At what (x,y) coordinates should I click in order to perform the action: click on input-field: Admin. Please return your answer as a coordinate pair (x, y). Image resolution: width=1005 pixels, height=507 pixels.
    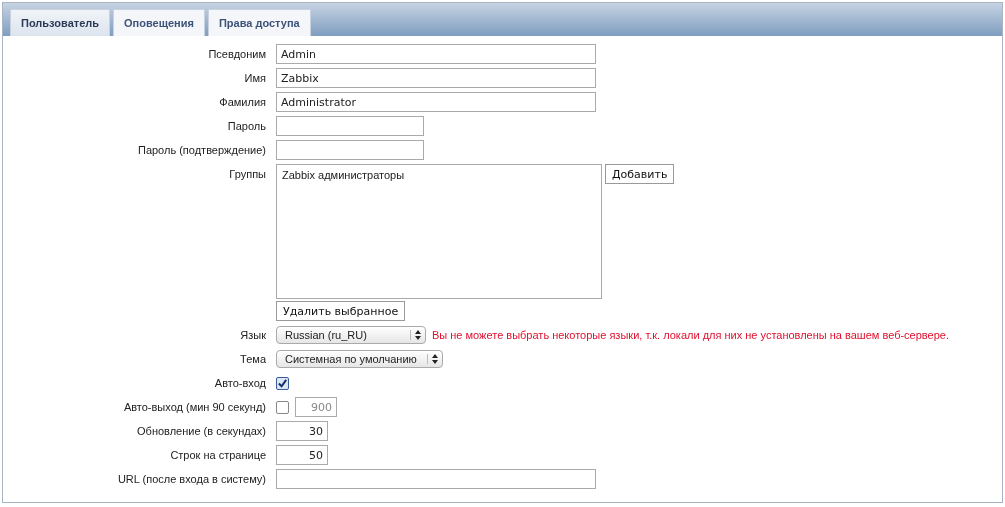
    Looking at the image, I should click on (436, 54).